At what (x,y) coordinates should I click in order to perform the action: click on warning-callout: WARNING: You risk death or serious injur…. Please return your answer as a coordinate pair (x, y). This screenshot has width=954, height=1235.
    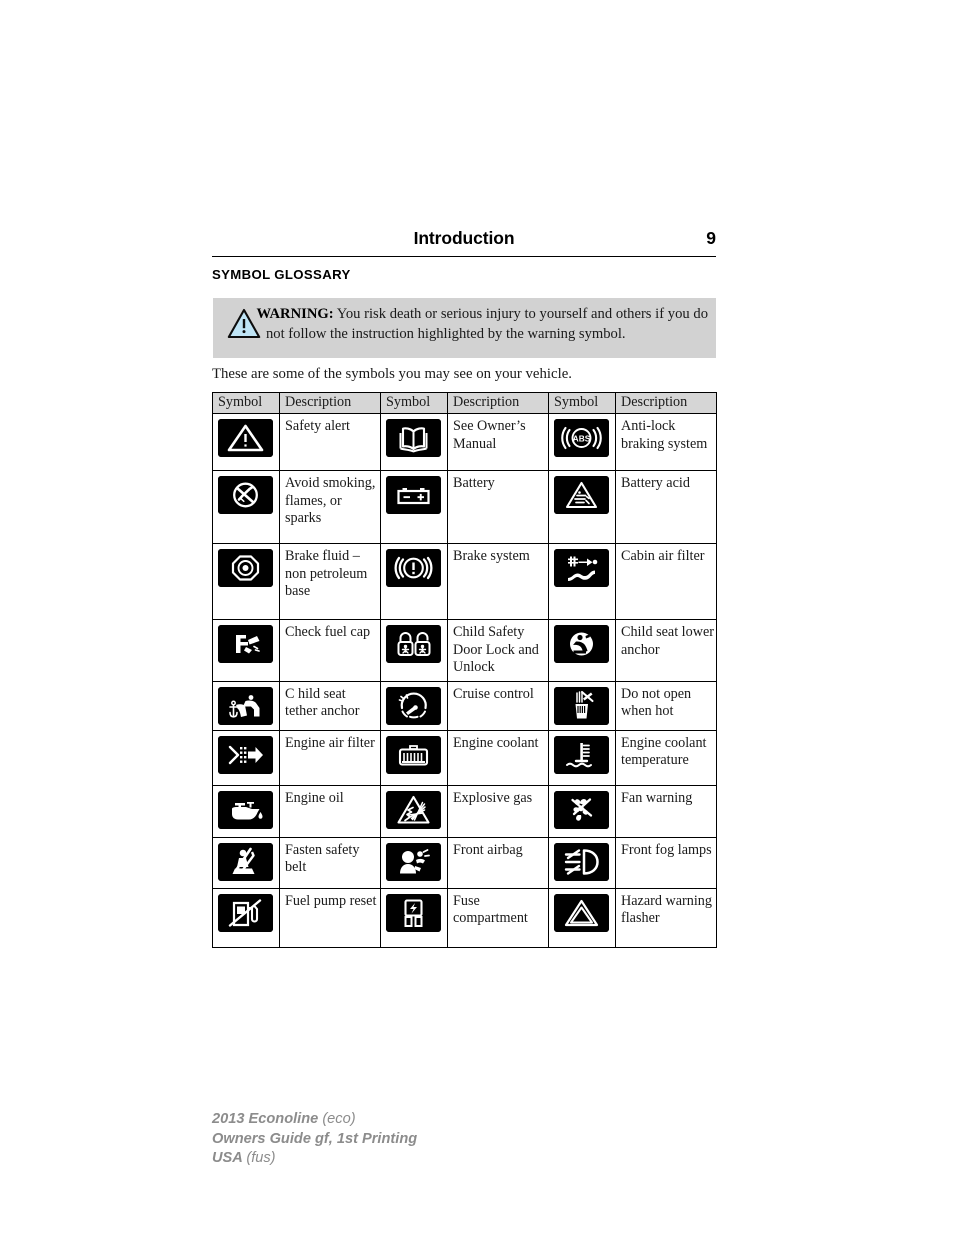
    Looking at the image, I should click on (464, 328).